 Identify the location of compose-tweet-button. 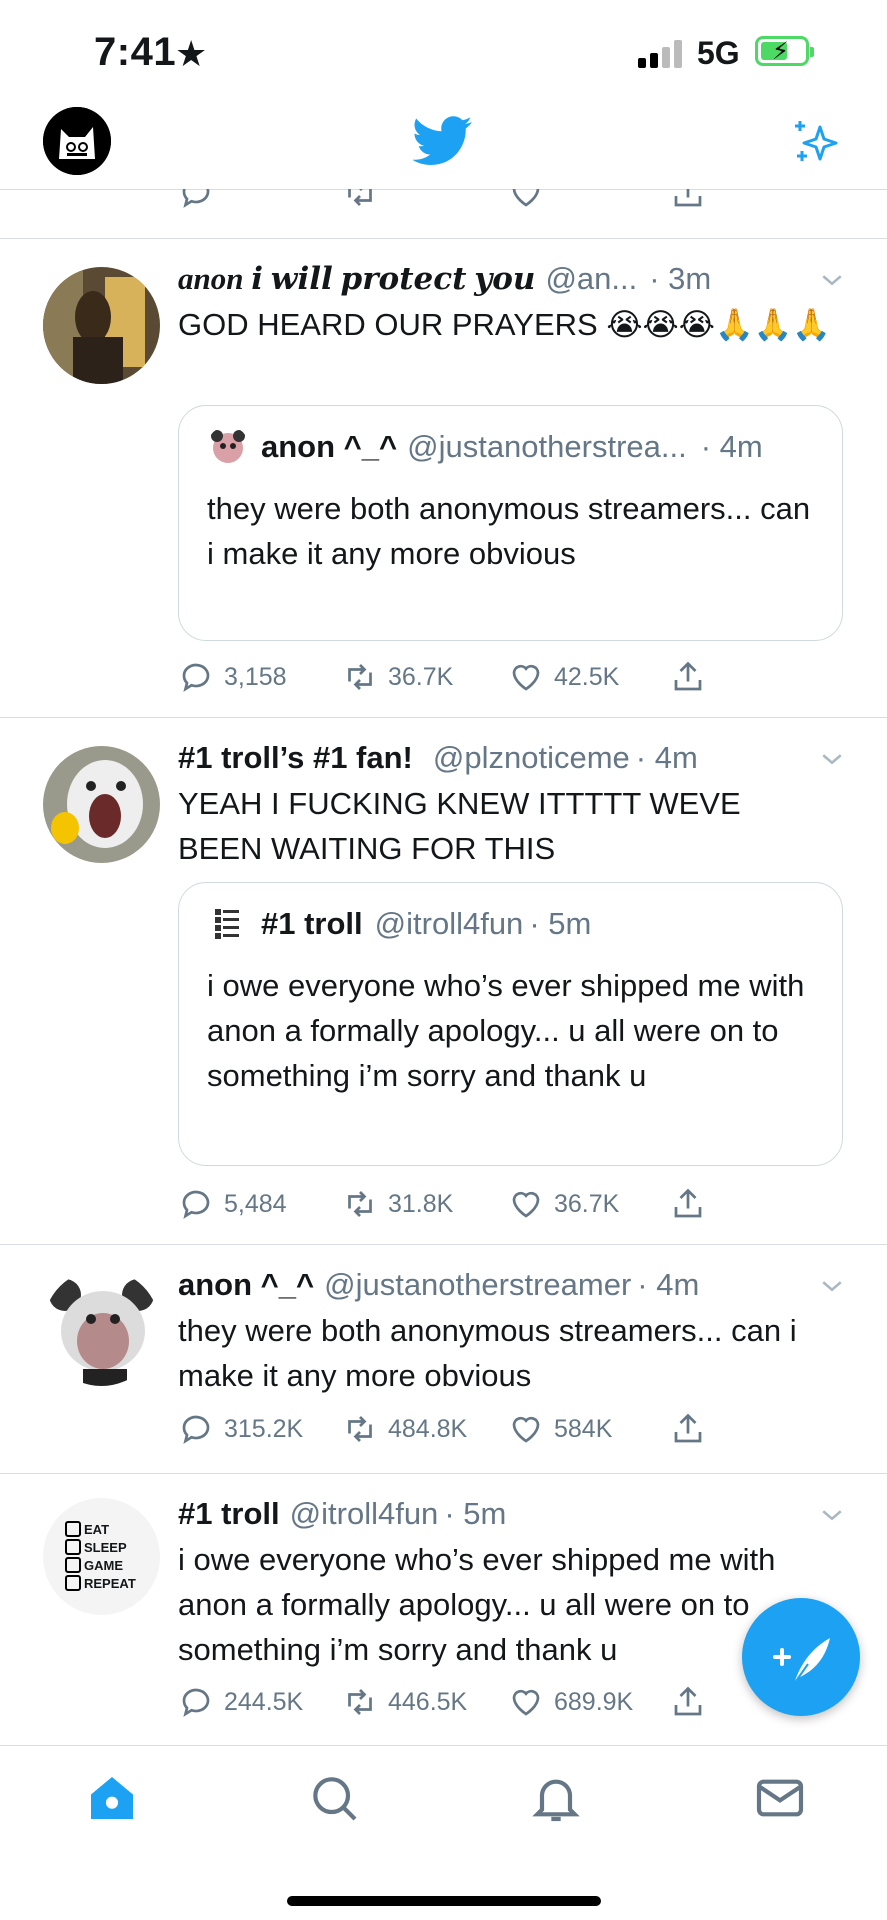
(801, 1657).